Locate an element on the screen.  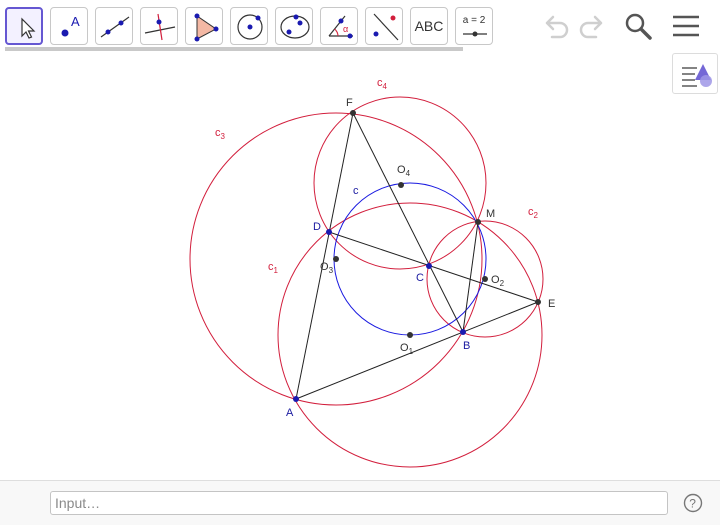
help-button: ? is located at coordinates (693, 503).